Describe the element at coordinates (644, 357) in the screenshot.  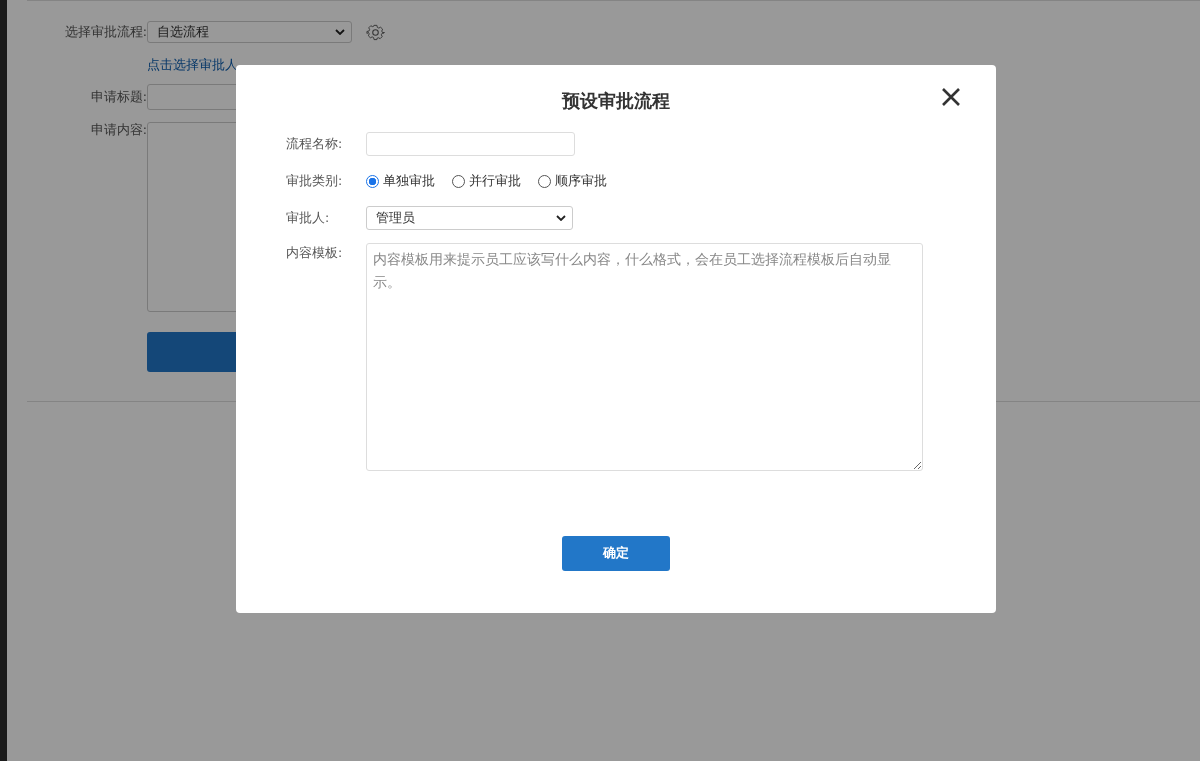
I see `template-textarea: 内容模板用来提示员工应该写什么内容，什么格式，会在员工选择流程模板后自动显示。` at that location.